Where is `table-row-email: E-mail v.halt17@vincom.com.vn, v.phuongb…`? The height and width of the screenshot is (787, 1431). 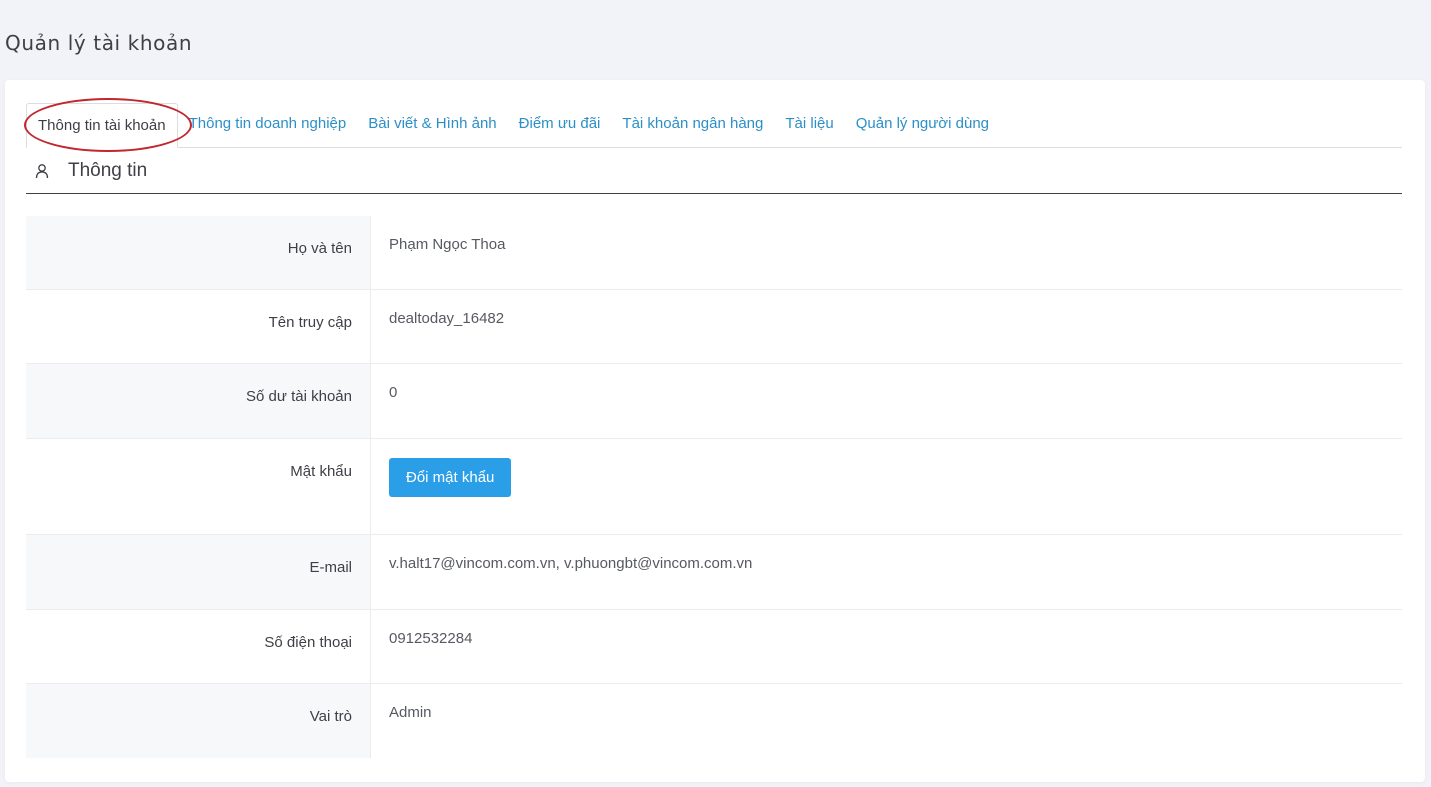
table-row-email: E-mail v.halt17@vincom.com.vn, v.phuongb… is located at coordinates (714, 572).